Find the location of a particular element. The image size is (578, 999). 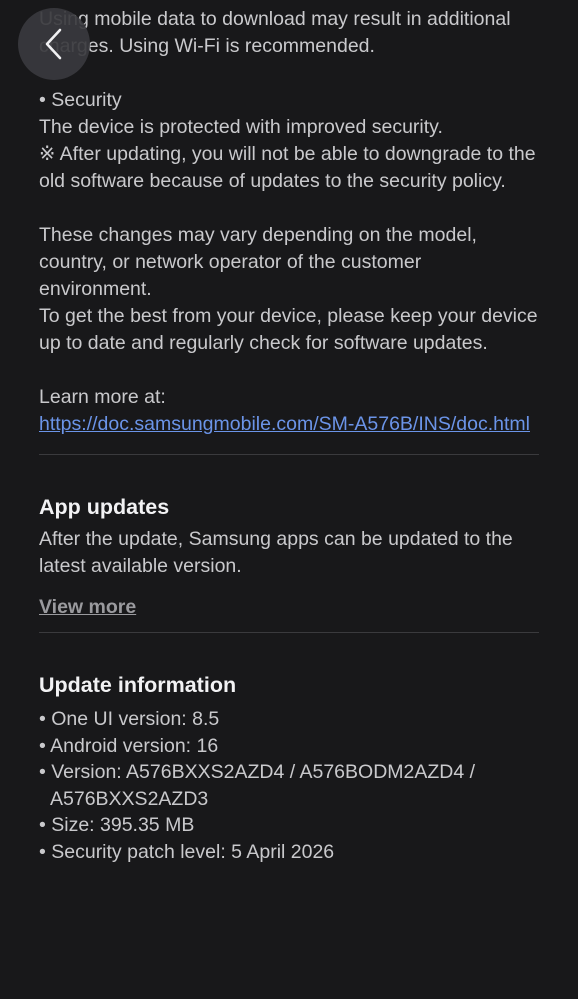

update-size: • Size: 395.35 MB is located at coordinates (117, 825).